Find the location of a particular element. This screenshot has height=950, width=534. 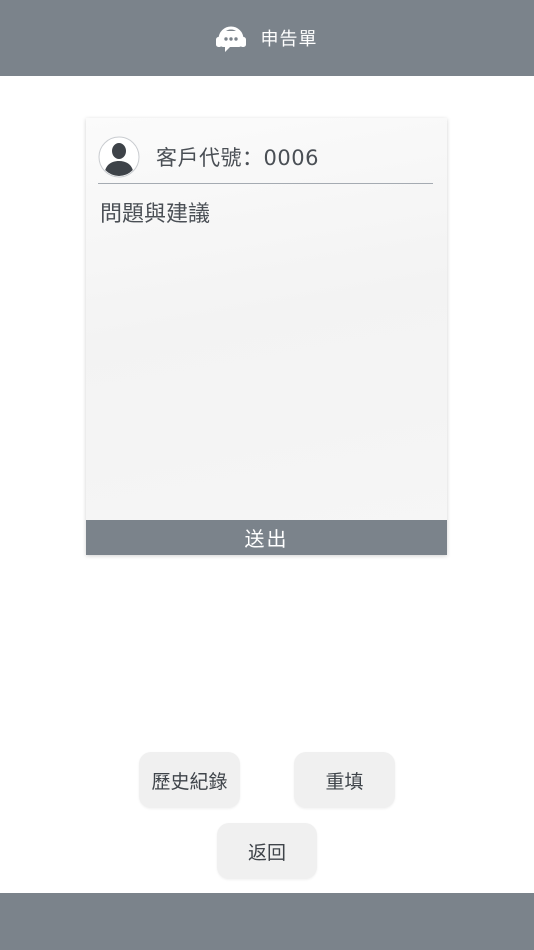

submit-button: 送出 is located at coordinates (266, 537).